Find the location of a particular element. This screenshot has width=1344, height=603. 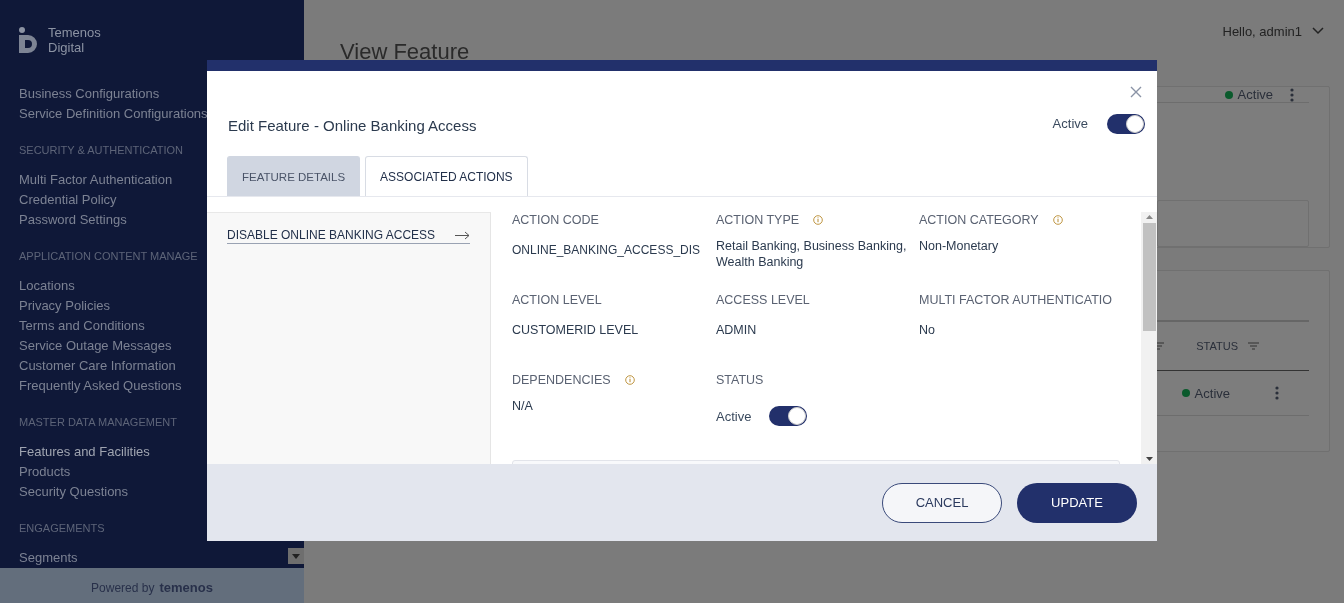

sidebar-item: Business Configurations is located at coordinates (89, 94).